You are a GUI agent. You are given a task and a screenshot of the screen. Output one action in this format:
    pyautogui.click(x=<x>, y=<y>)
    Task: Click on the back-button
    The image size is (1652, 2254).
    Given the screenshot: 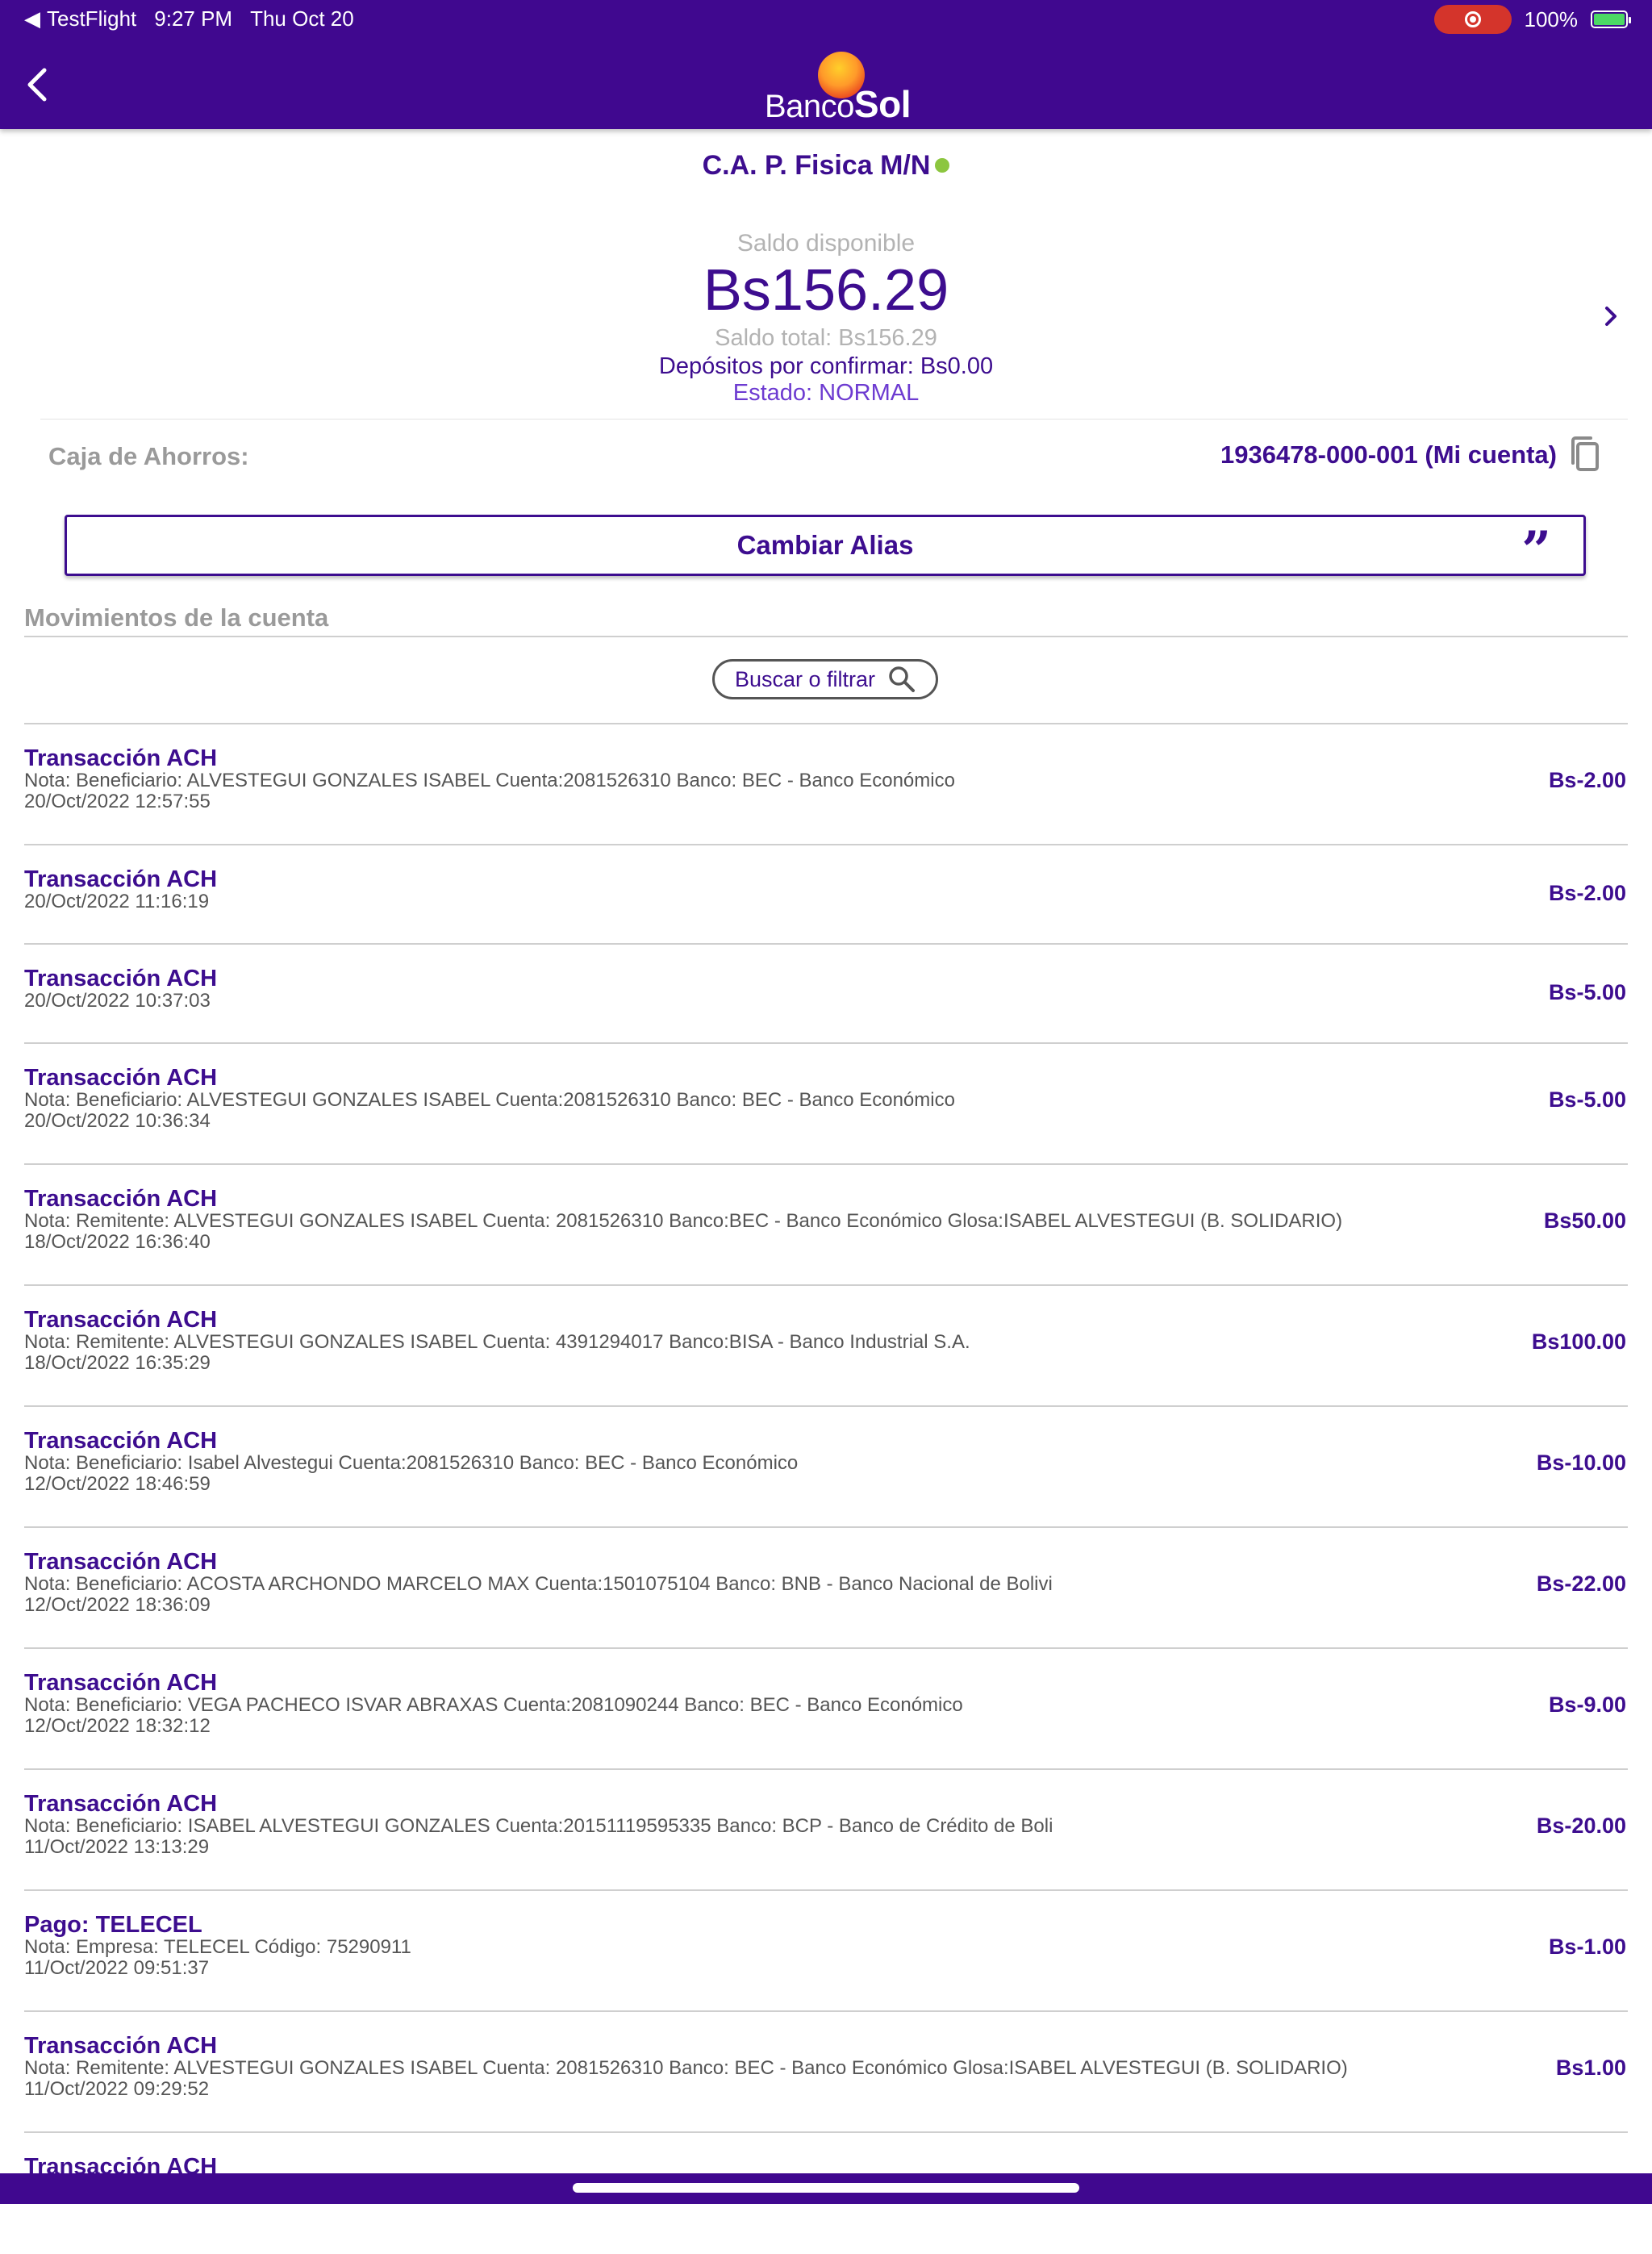 What is the action you would take?
    pyautogui.click(x=37, y=85)
    